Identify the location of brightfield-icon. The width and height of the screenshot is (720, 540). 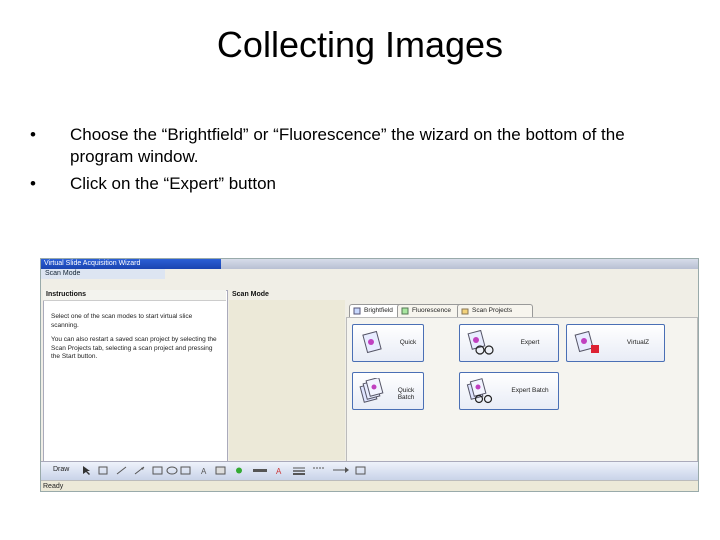
(357, 311).